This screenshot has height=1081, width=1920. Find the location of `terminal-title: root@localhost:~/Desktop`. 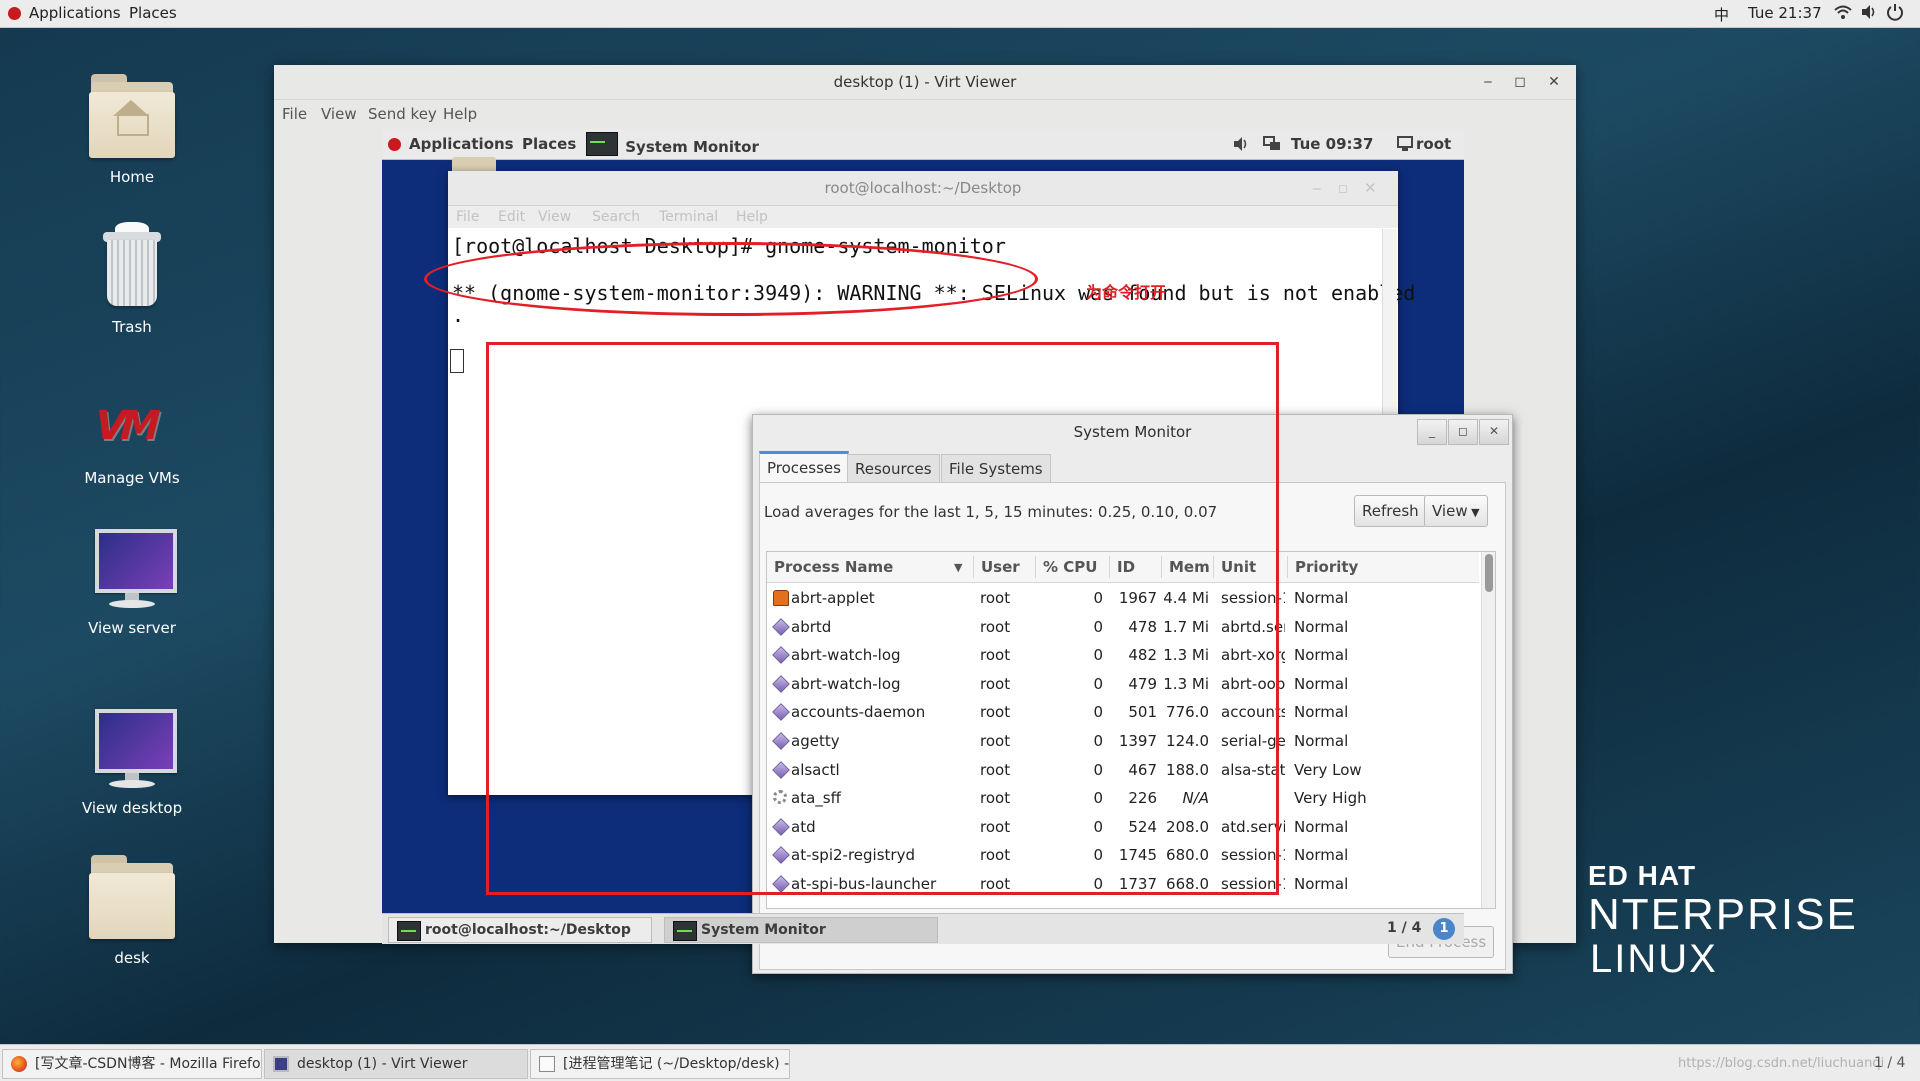

terminal-title: root@localhost:~/Desktop is located at coordinates (923, 188).